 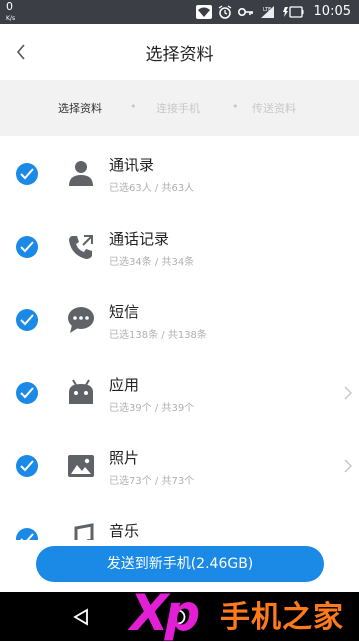 What do you see at coordinates (81, 393) in the screenshot?
I see `android-app-icon` at bounding box center [81, 393].